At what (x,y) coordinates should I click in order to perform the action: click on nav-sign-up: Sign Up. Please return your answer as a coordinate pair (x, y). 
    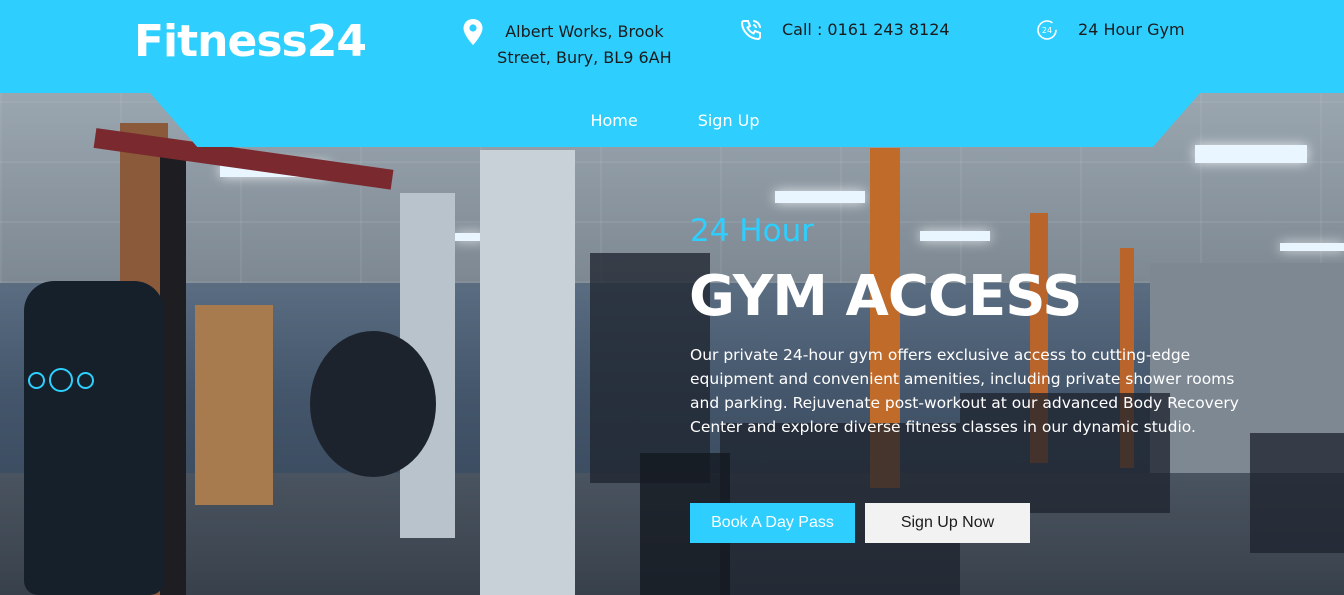
    Looking at the image, I should click on (729, 120).